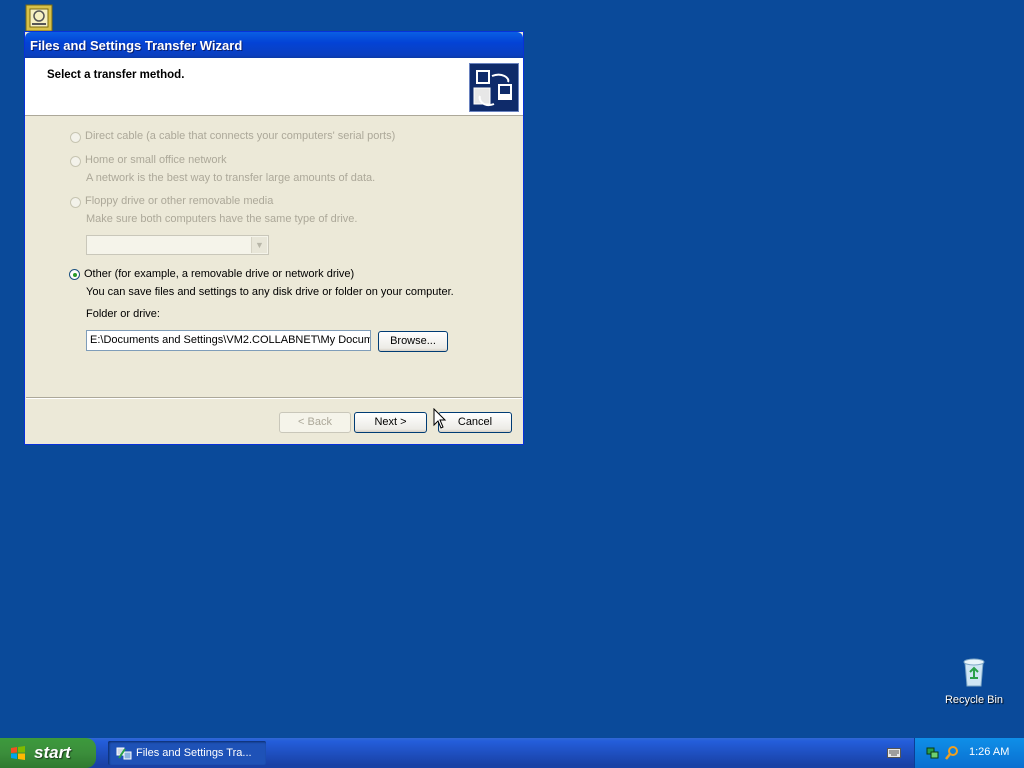 This screenshot has width=1024, height=768. Describe the element at coordinates (274, 45) in the screenshot. I see `title-bar: Files and Settings Transfer Wizard` at that location.